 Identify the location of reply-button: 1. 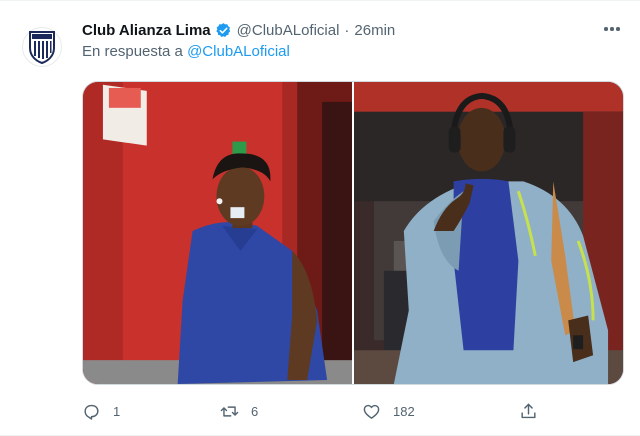
(101, 411).